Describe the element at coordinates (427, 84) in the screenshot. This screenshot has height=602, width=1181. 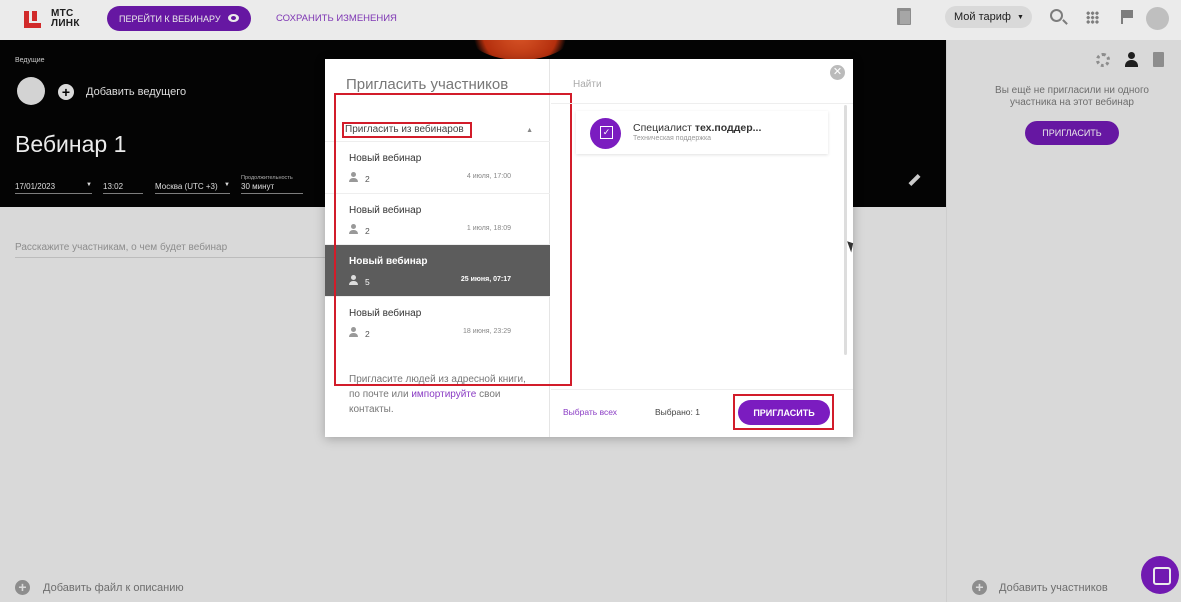
I see `modal-title: Пригласить участников` at that location.